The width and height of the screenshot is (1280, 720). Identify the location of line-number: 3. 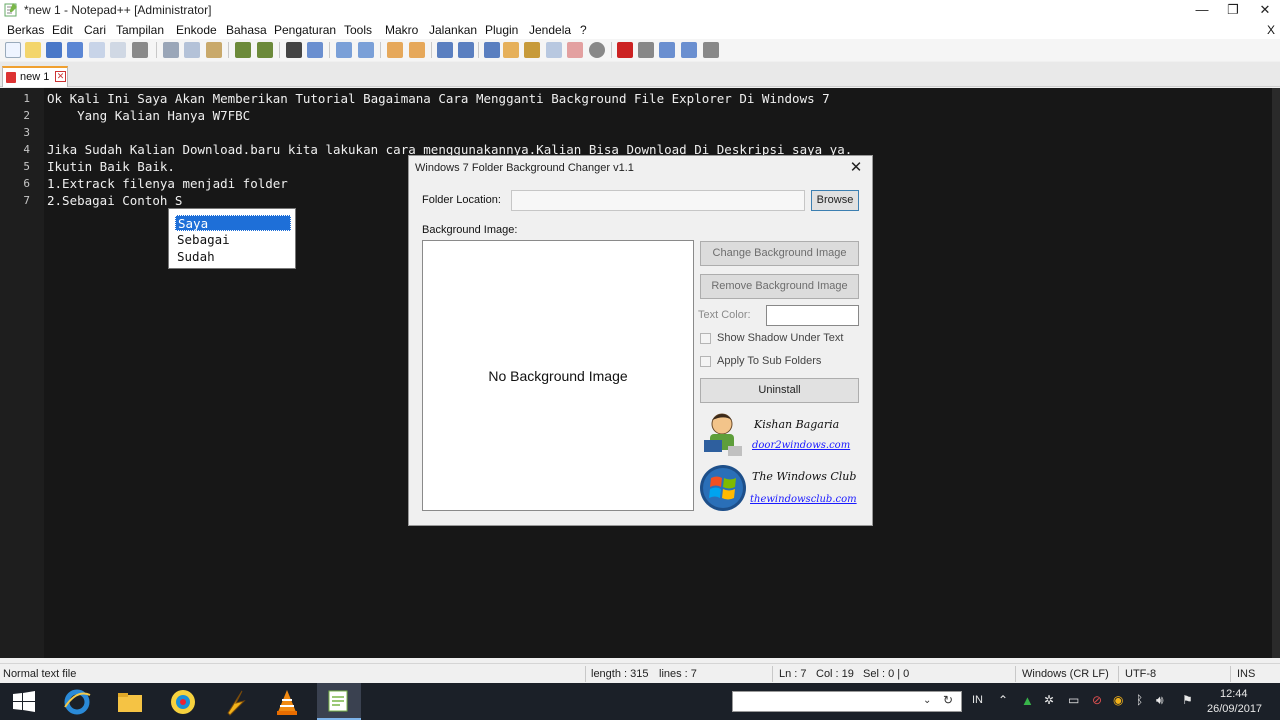
(26, 132).